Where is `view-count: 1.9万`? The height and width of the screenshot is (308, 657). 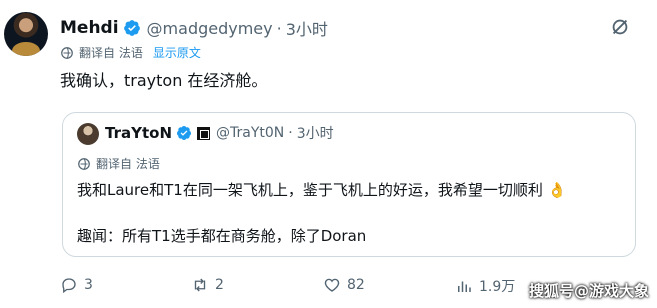 view-count: 1.9万 is located at coordinates (497, 287).